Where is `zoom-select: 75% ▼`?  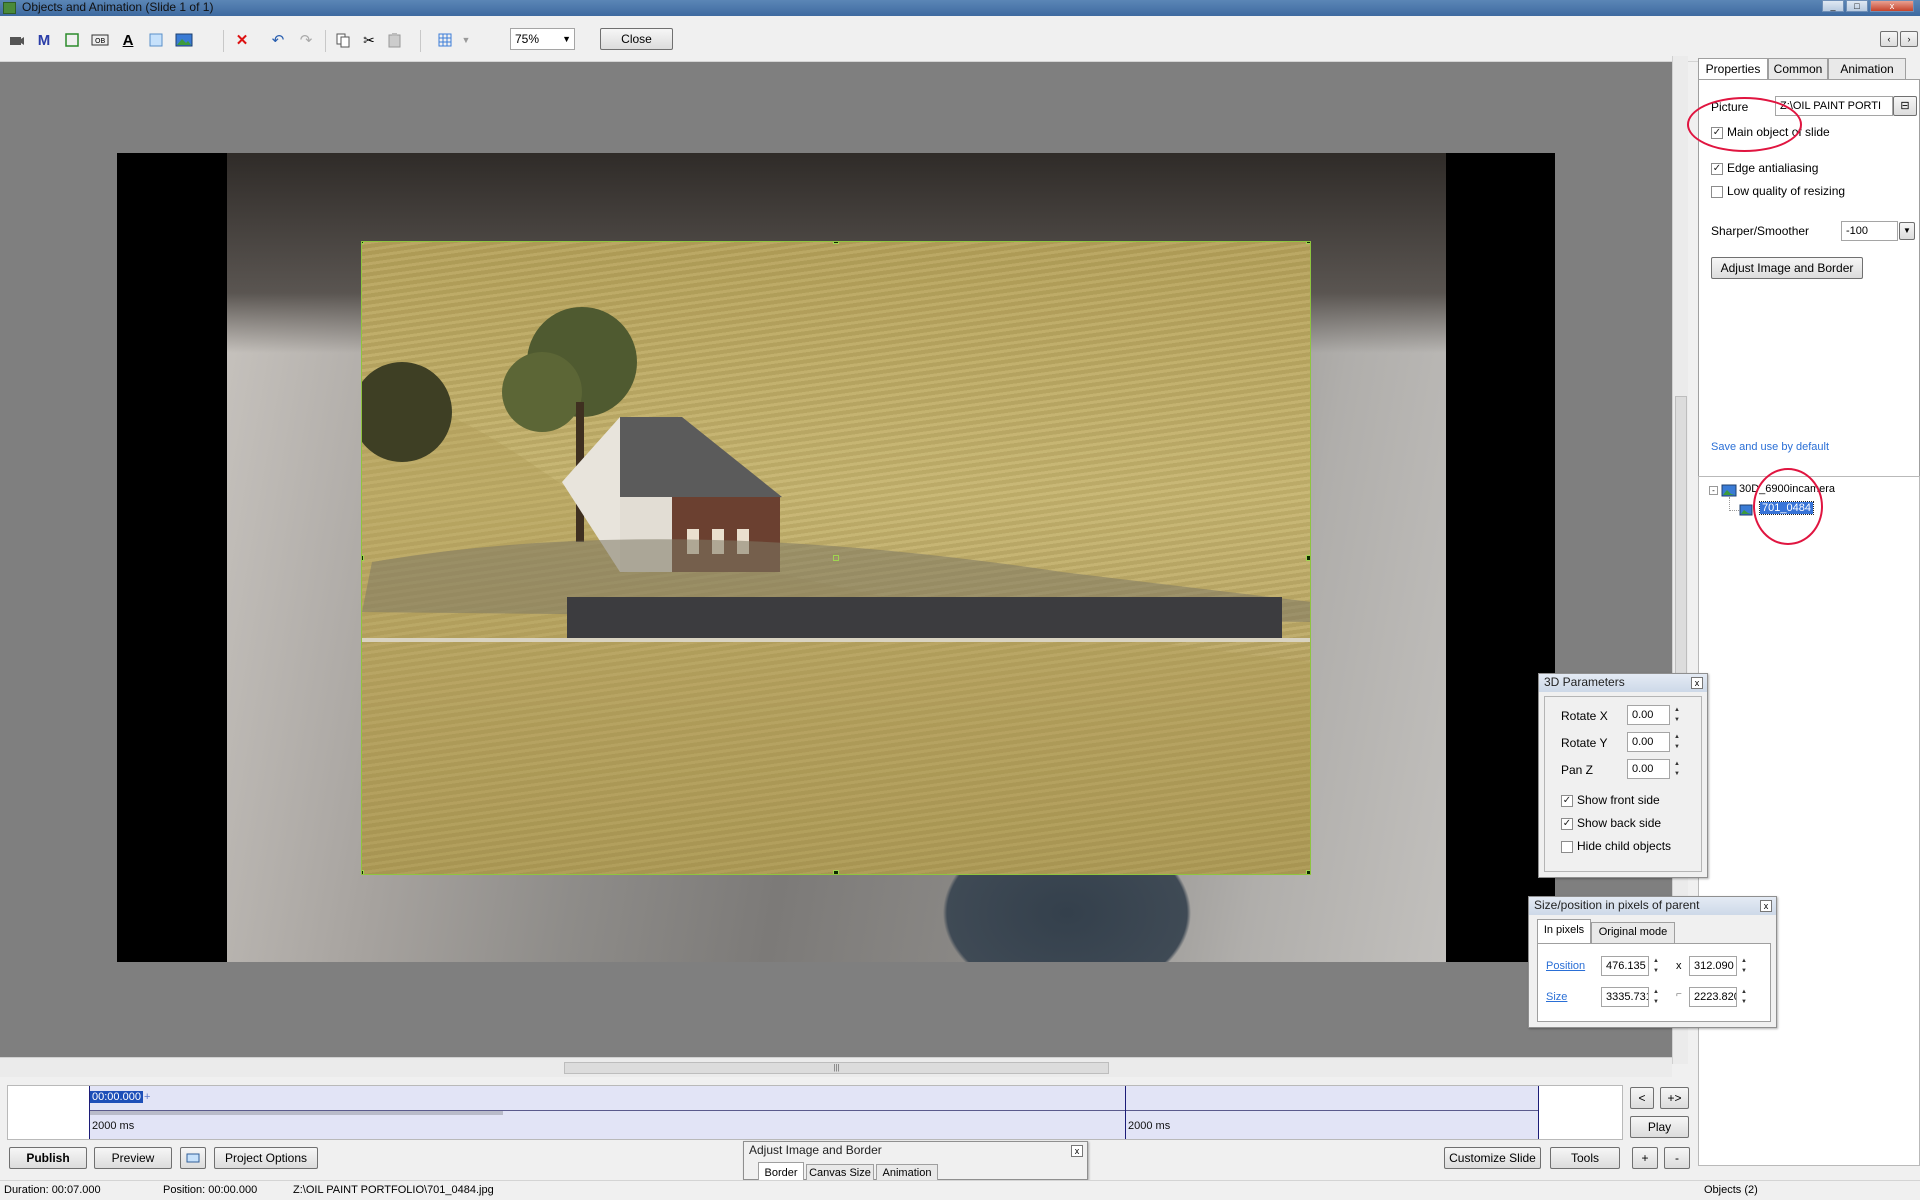 zoom-select: 75% ▼ is located at coordinates (542, 39).